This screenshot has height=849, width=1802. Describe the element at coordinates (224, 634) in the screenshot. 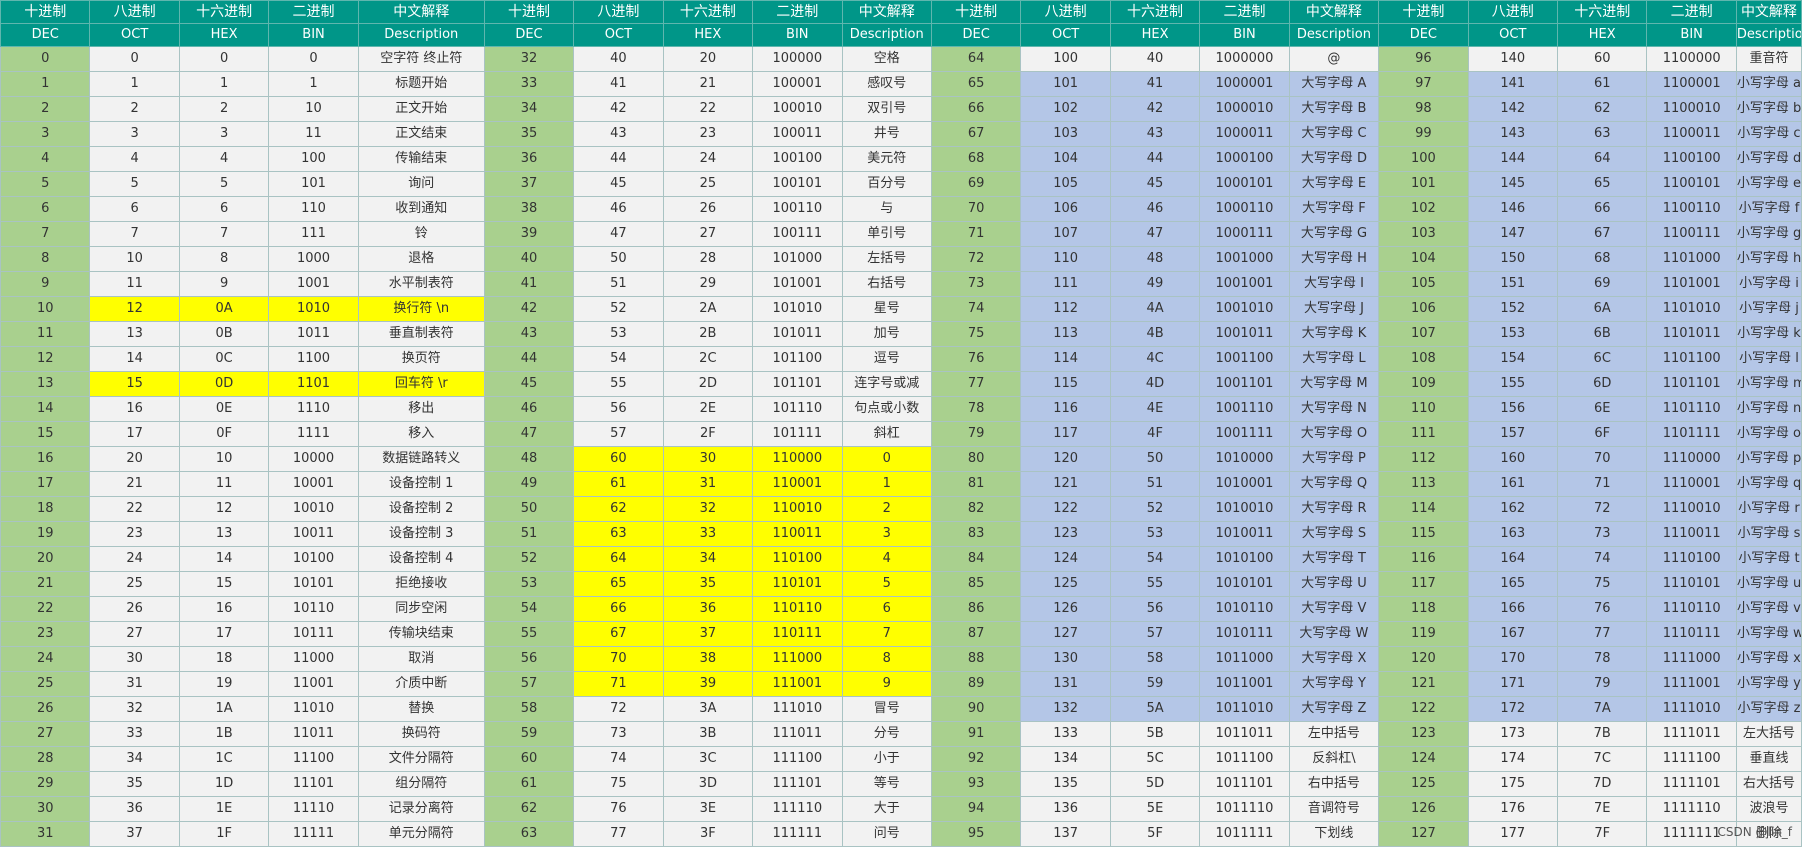

I see `cell-hex: 17` at that location.